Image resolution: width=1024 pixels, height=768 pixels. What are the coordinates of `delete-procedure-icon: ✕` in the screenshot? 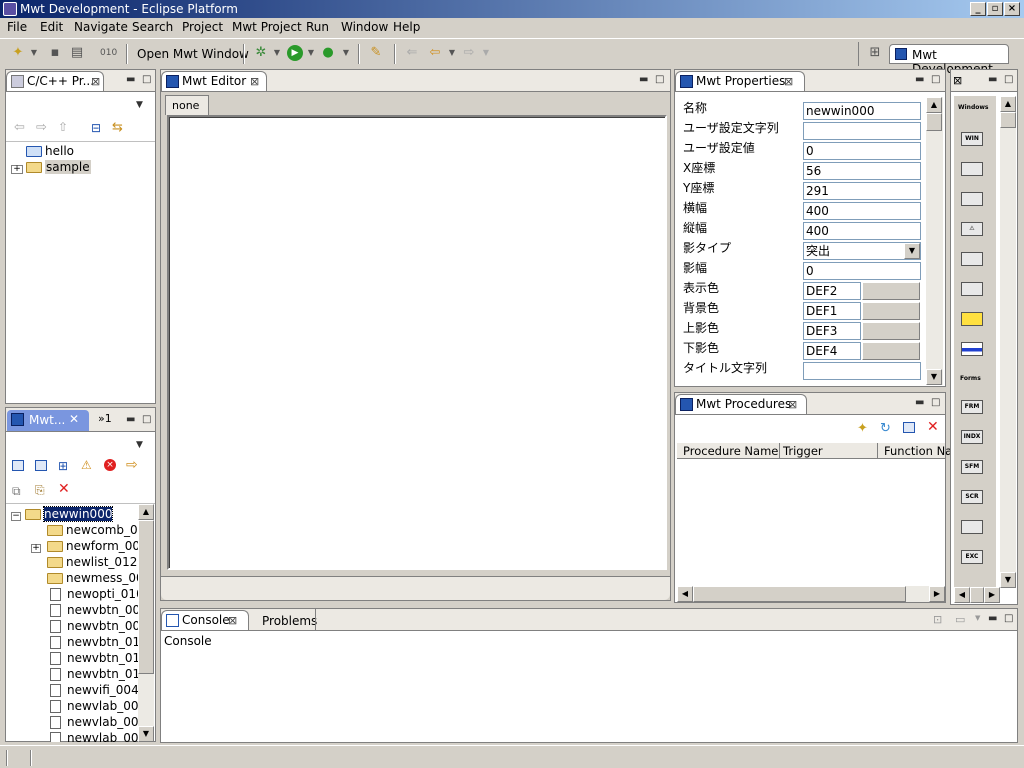 It's located at (933, 427).